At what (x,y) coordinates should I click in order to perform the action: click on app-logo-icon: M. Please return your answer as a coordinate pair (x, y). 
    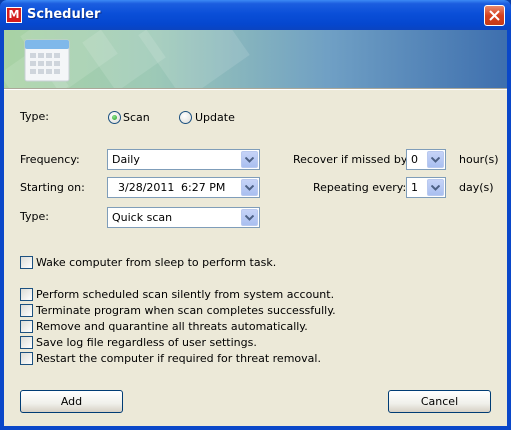
    Looking at the image, I should click on (14, 15).